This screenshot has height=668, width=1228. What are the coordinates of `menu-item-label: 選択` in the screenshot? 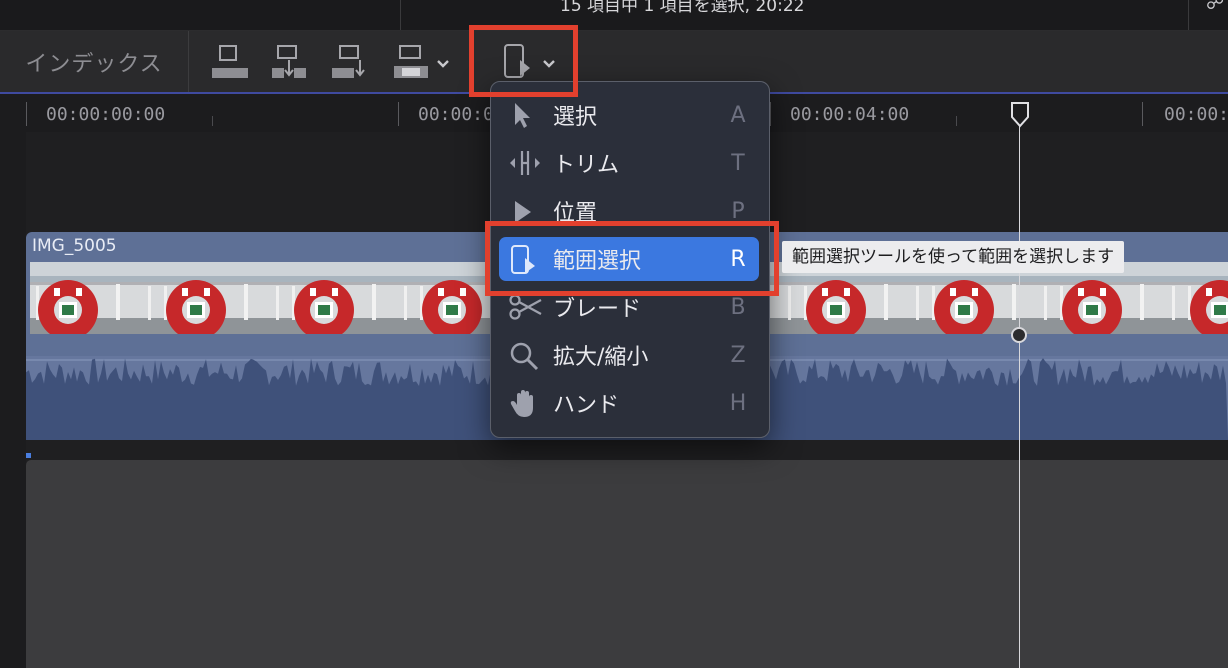 It's located at (575, 117).